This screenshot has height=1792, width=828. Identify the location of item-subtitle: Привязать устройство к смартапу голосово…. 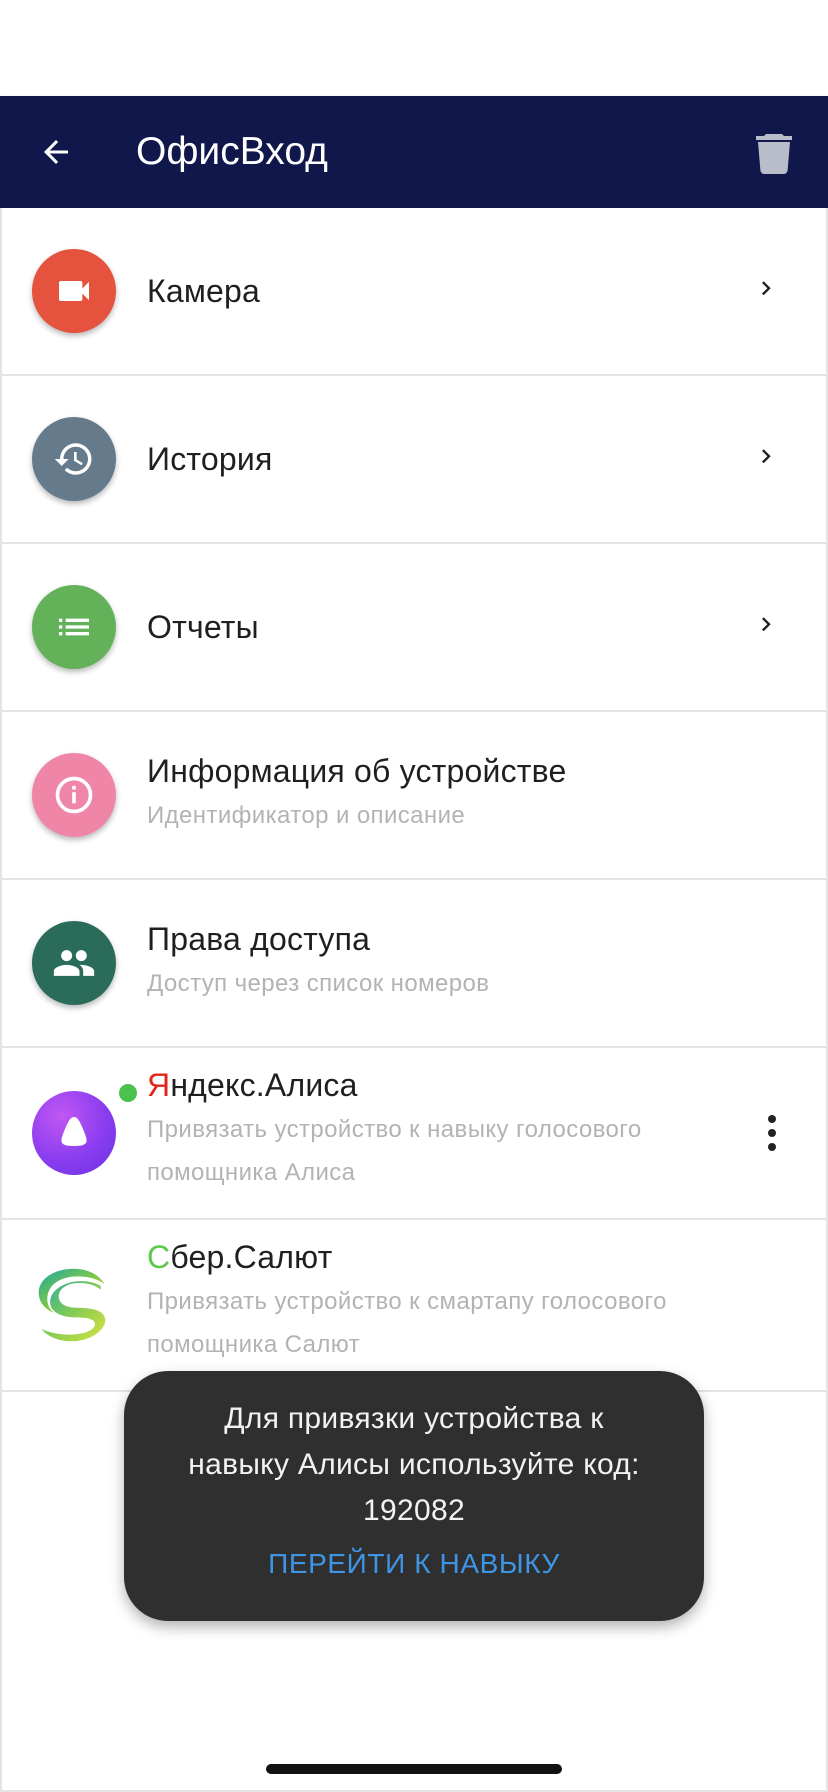
(486, 1323).